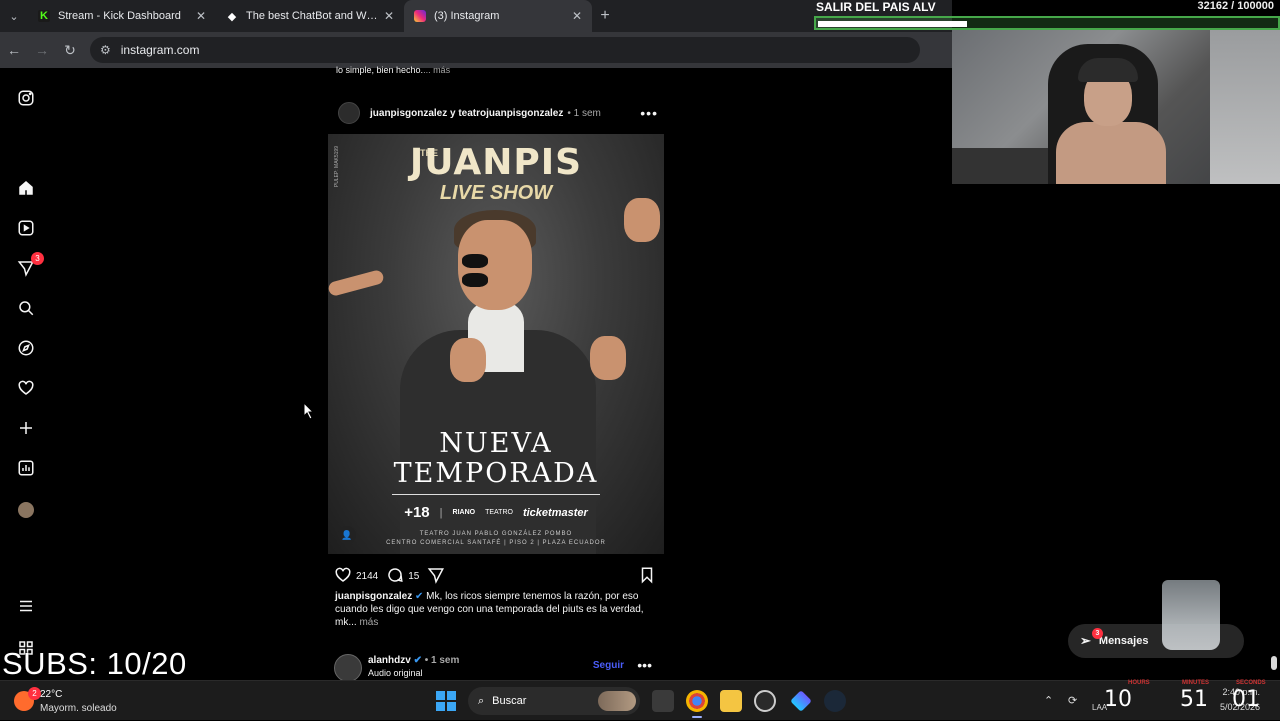  I want to click on browser-toolbar: ← → ↻ ⚙ instagram.com, so click(476, 50).